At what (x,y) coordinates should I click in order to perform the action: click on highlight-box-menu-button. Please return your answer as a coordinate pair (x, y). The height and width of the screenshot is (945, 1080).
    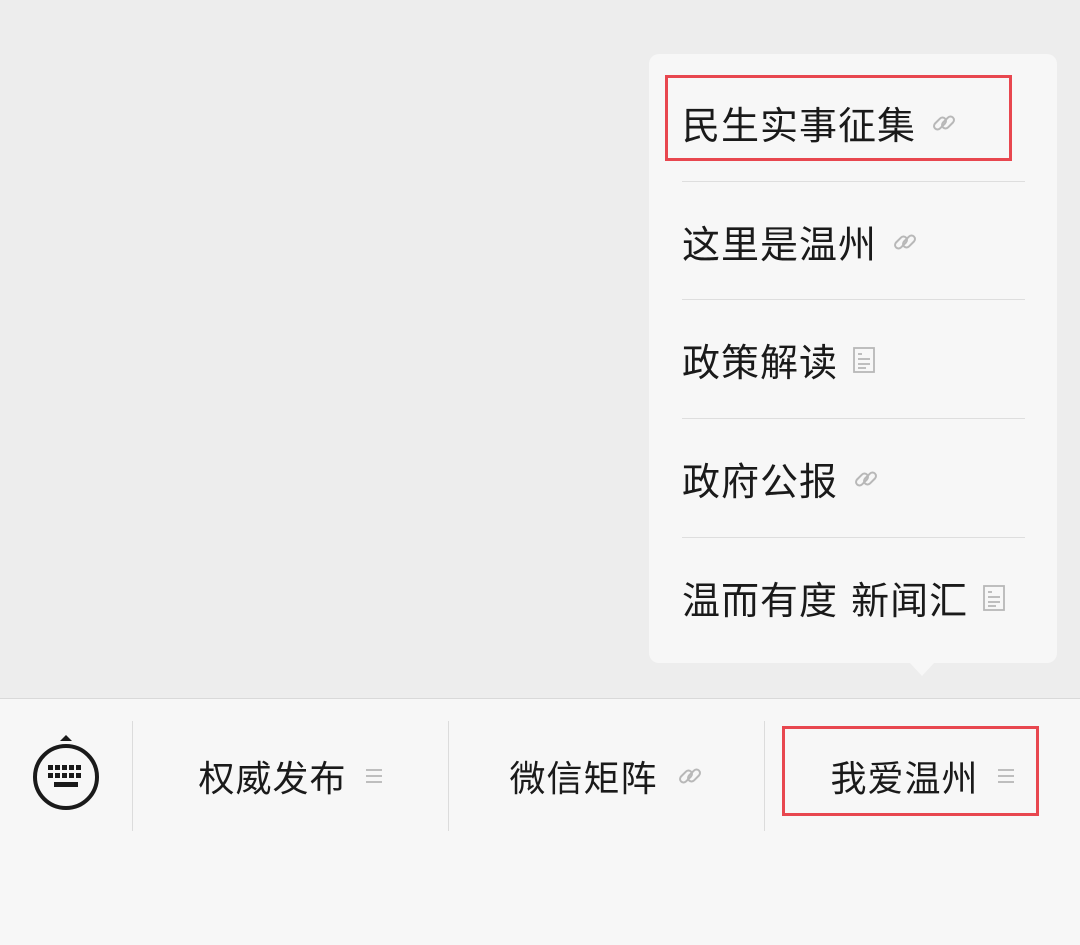
    Looking at the image, I should click on (910, 771).